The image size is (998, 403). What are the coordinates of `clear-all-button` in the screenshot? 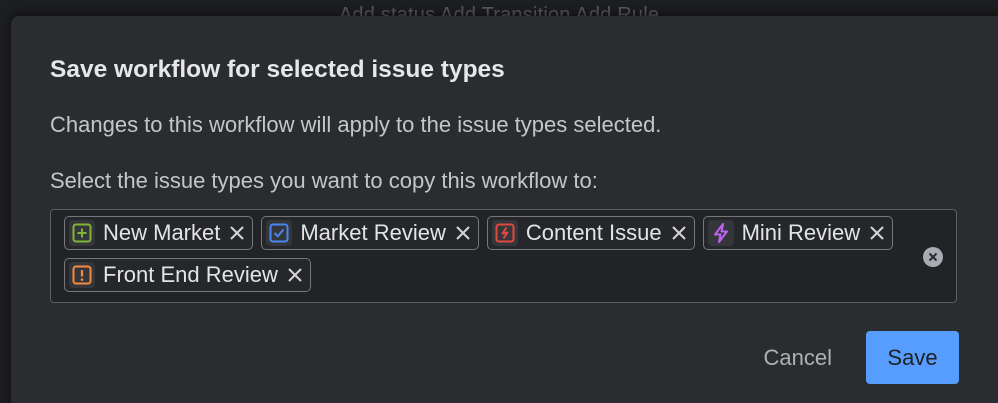 It's located at (933, 257).